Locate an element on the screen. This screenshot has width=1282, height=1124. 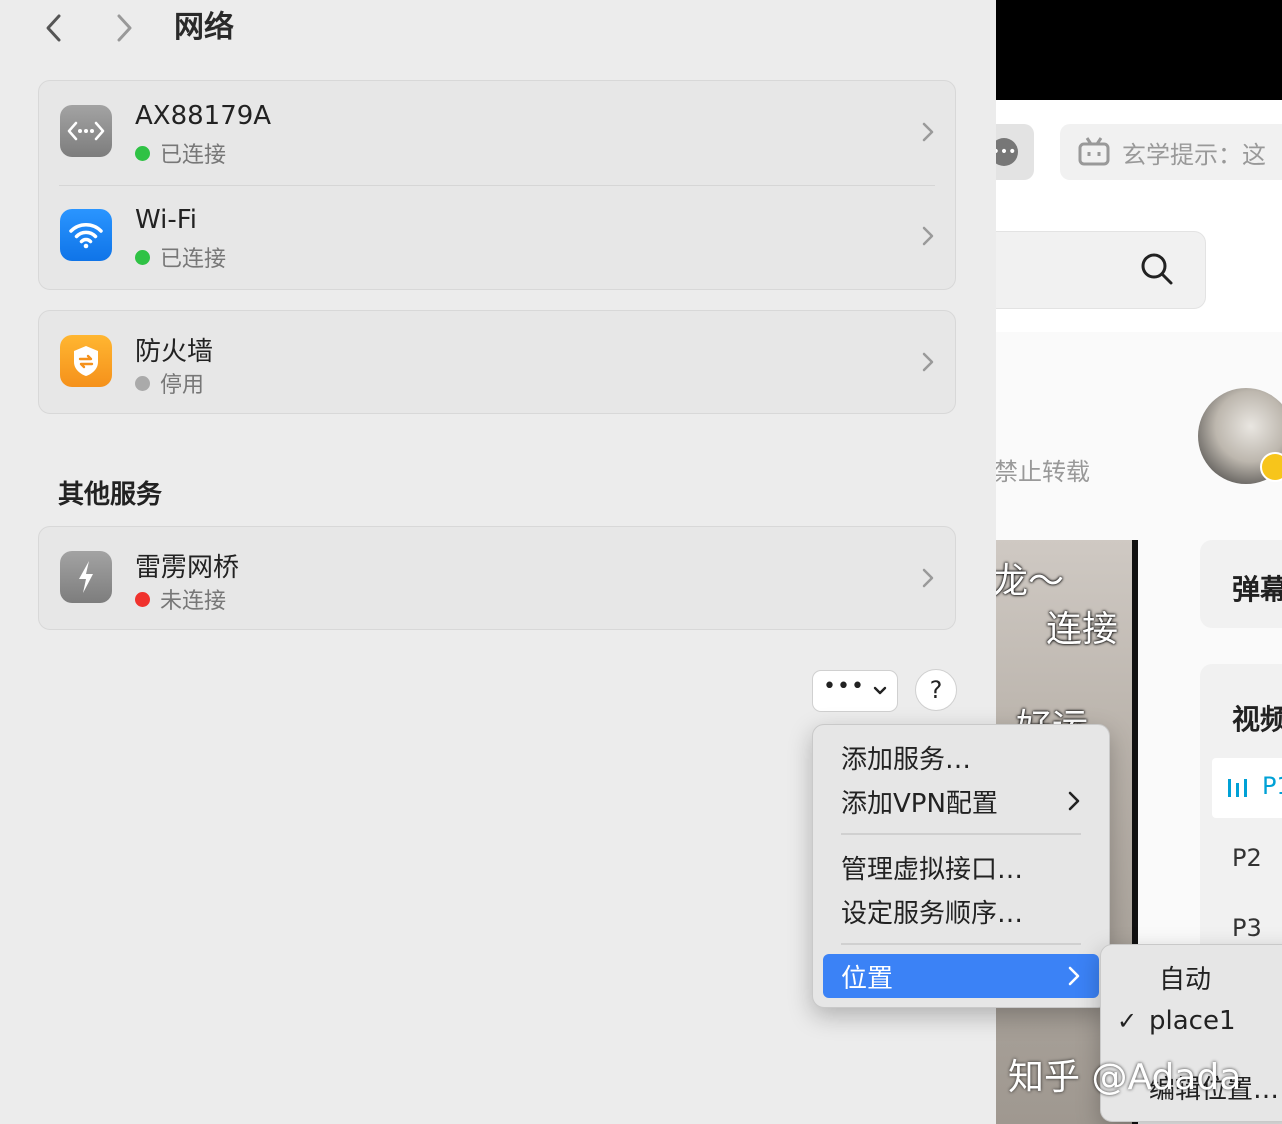
back-button is located at coordinates (54, 28).